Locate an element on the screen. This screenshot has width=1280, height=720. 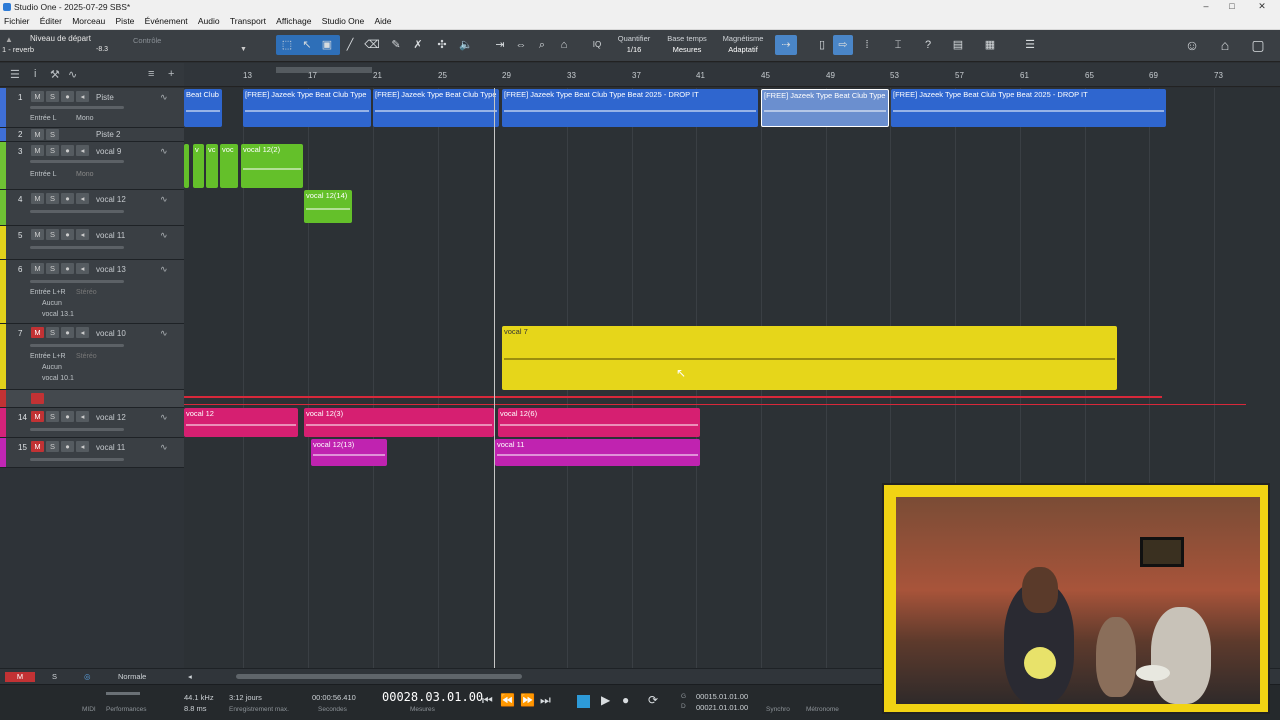
help-icon: ? is located at coordinates (928, 45).